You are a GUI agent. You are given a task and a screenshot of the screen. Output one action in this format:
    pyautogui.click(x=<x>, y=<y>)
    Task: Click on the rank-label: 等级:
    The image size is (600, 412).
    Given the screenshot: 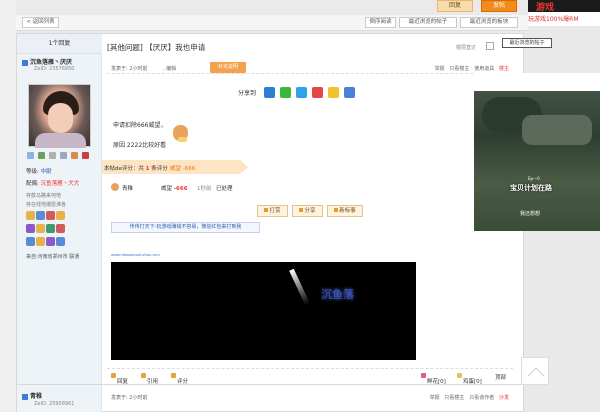 What is the action you would take?
    pyautogui.click(x=32, y=172)
    